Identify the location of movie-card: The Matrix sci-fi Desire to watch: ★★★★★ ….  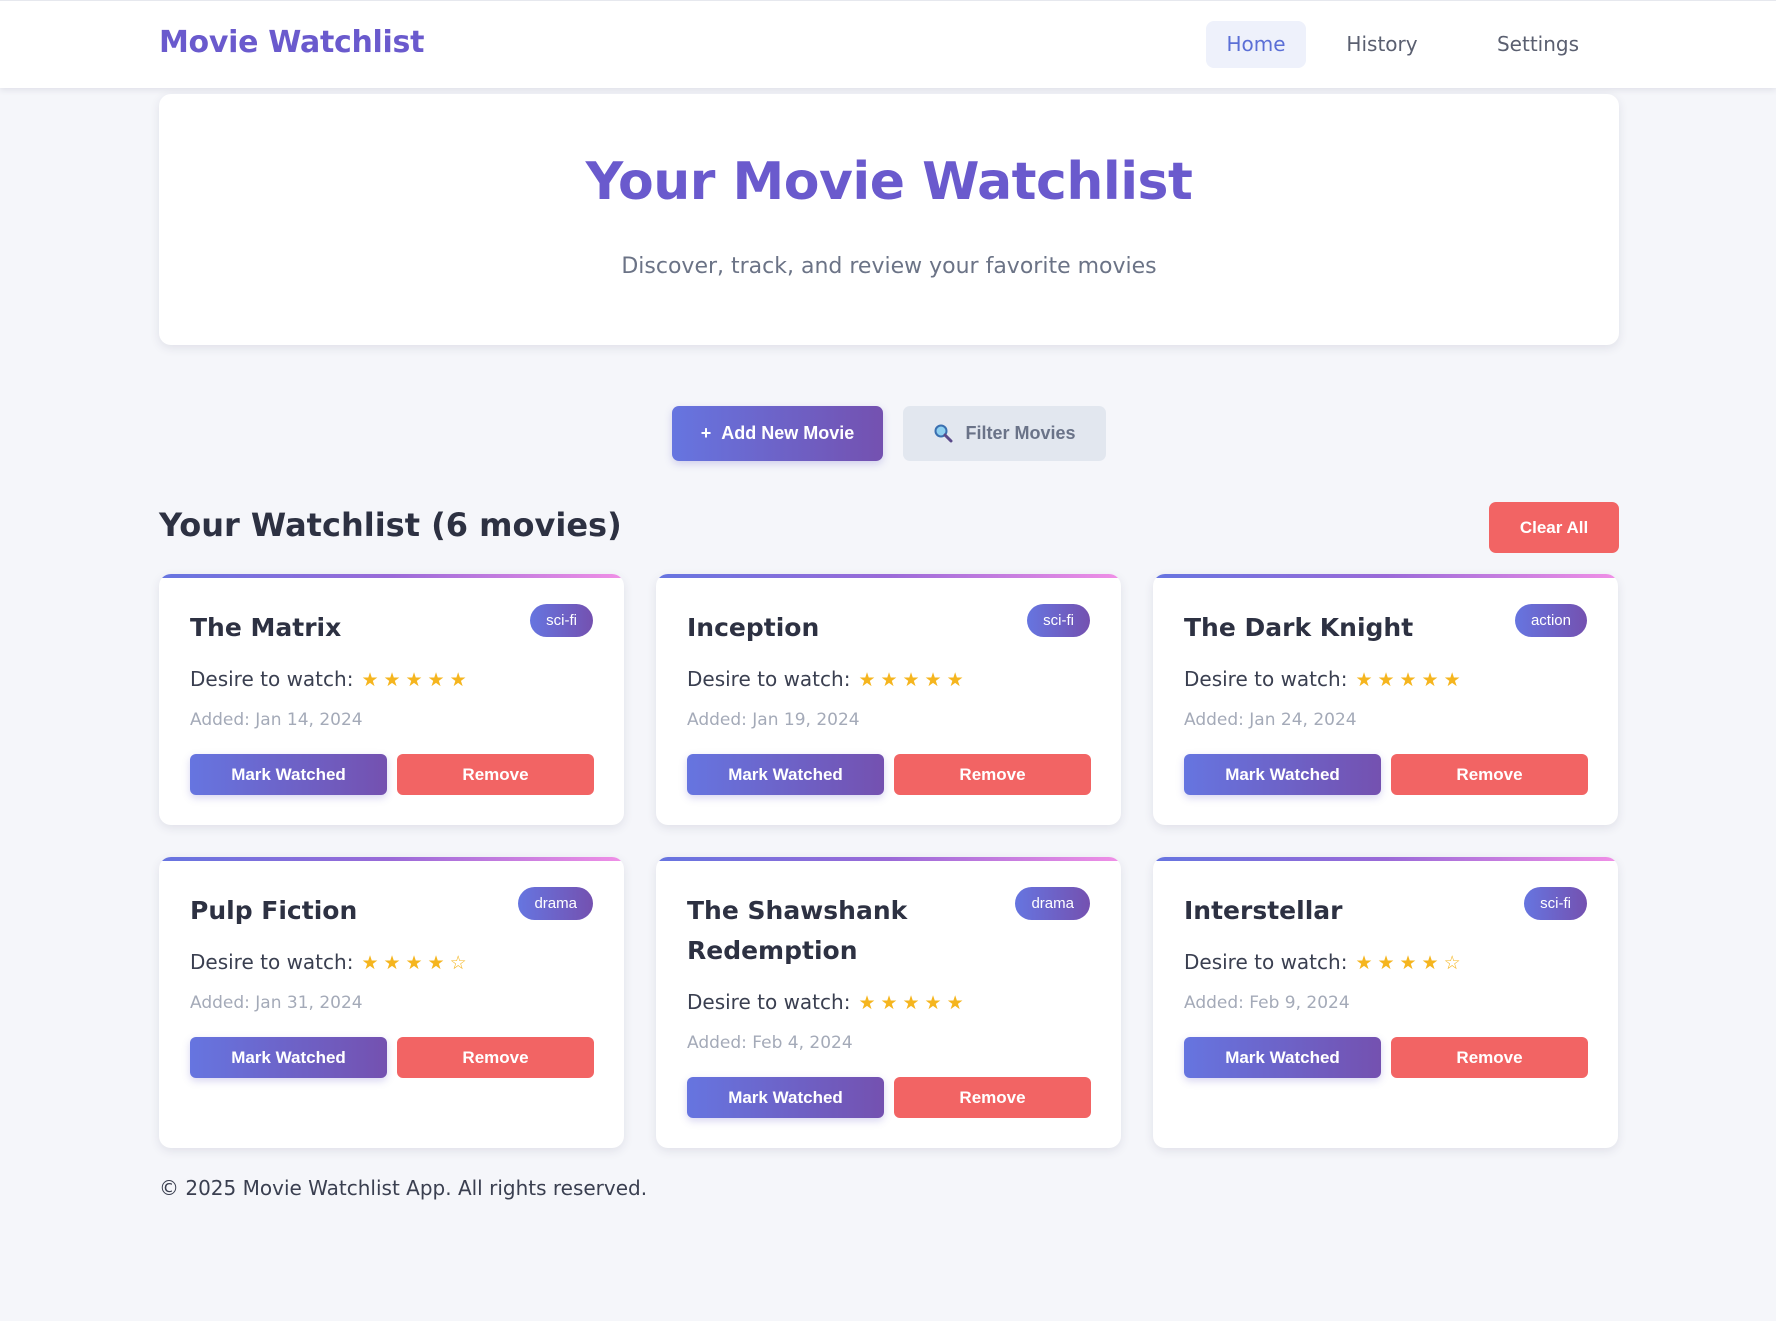
(391, 699).